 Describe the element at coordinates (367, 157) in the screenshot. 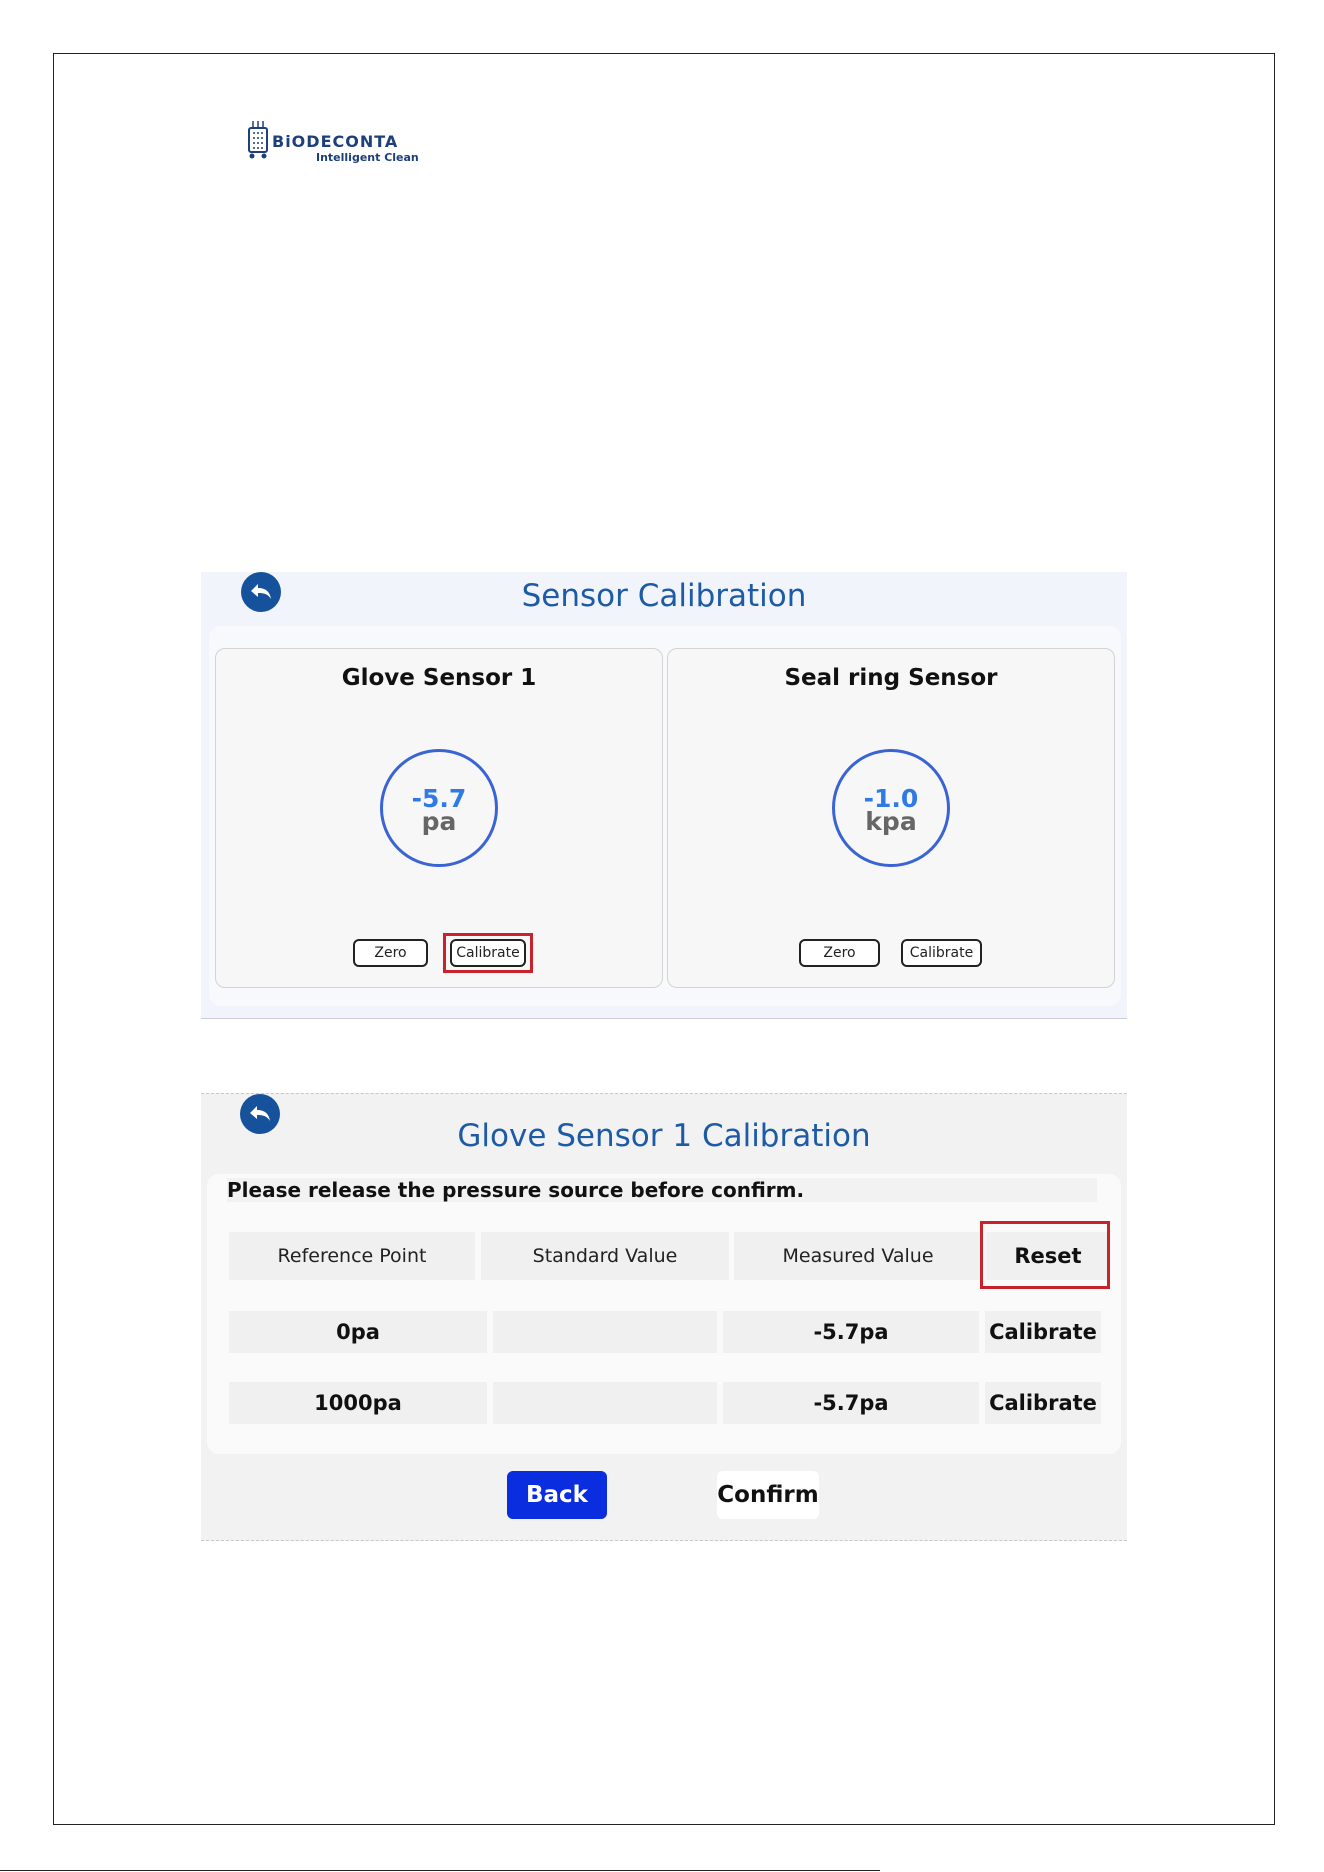

I see `brand-tagline: Intelligent Clean` at that location.